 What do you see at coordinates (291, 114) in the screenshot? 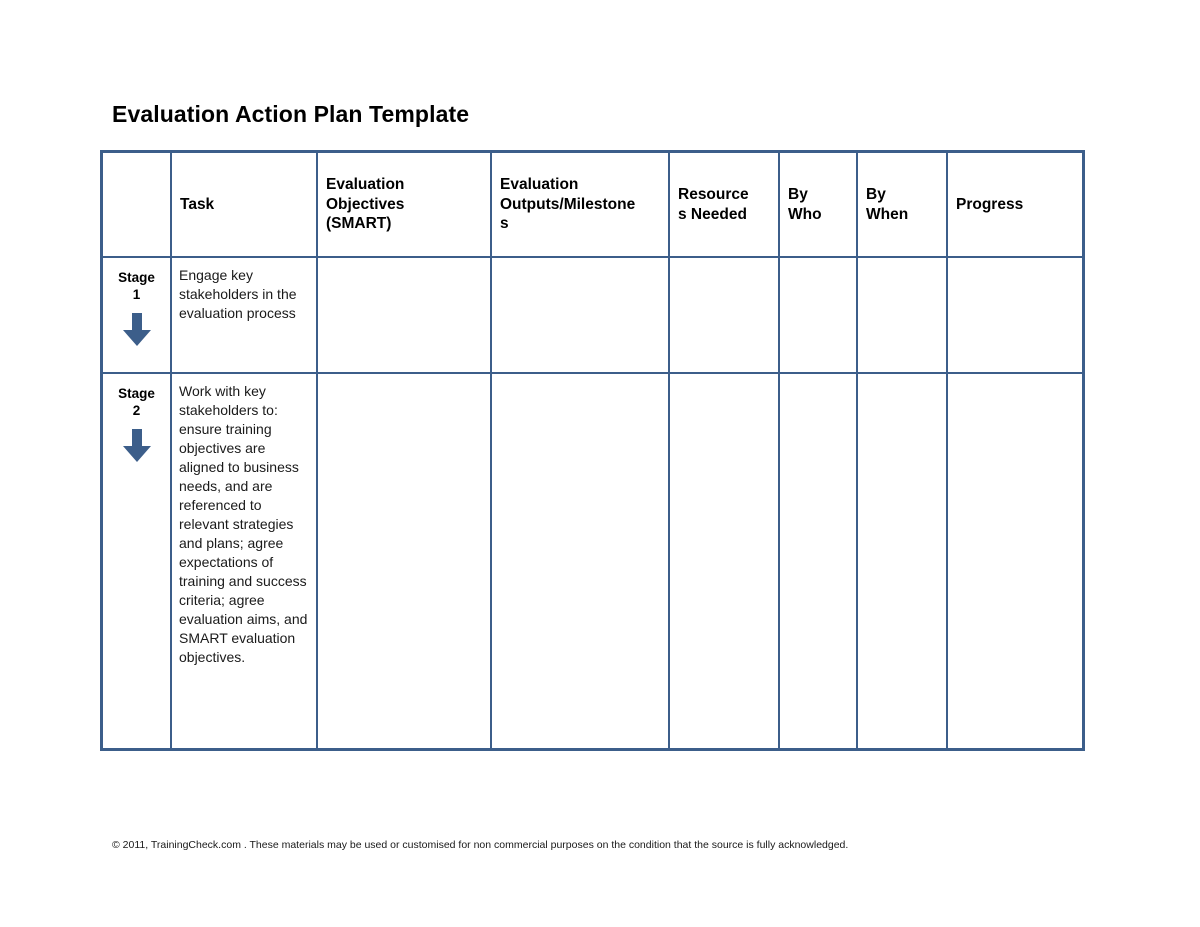
I see `page-title: Evaluation Action Plan Template` at bounding box center [291, 114].